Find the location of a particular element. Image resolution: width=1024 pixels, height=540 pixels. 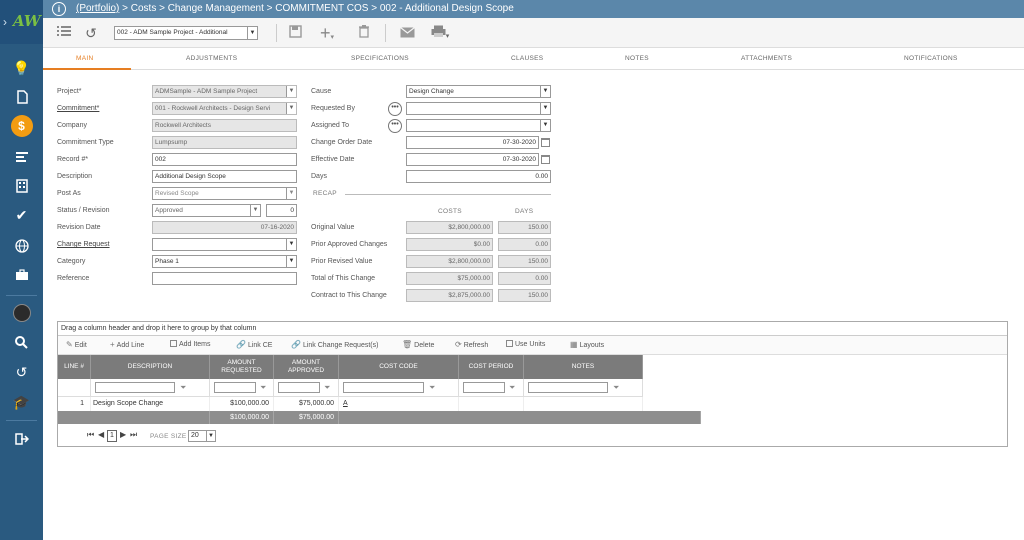

change-request-select: ▼ is located at coordinates (224, 244).